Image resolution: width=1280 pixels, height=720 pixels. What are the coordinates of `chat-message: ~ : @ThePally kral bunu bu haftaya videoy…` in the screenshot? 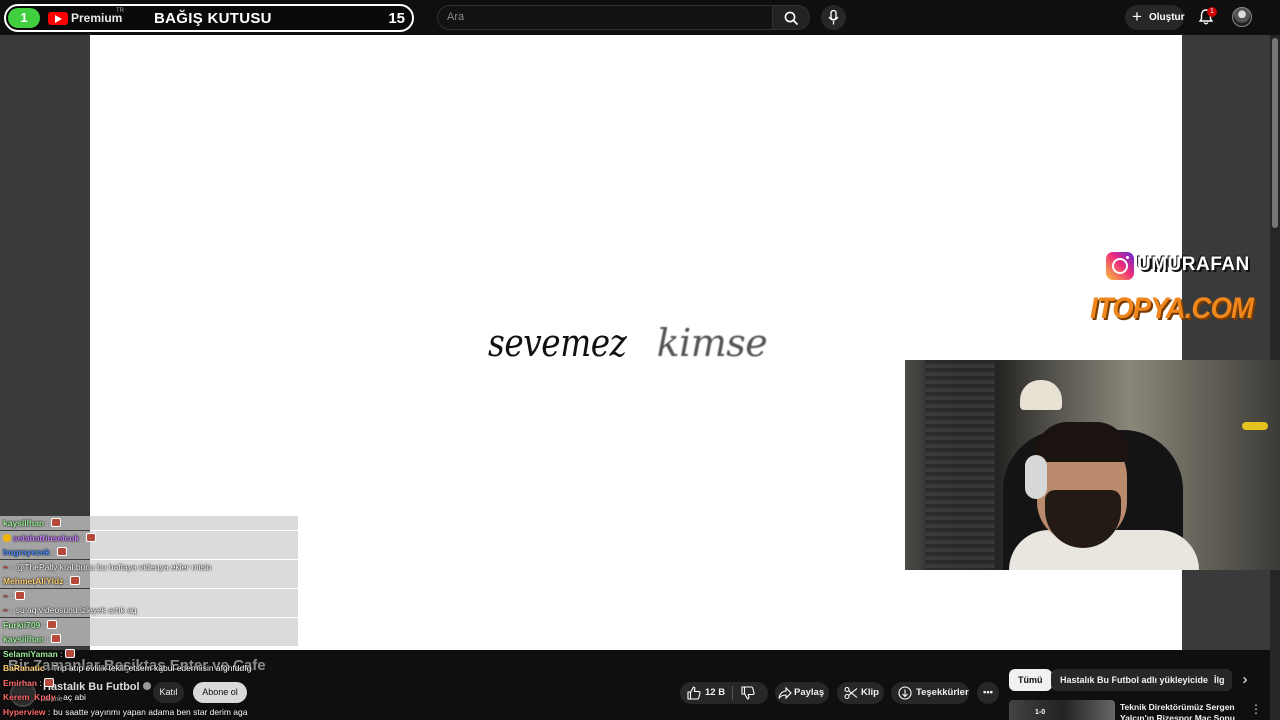 It's located at (149, 566).